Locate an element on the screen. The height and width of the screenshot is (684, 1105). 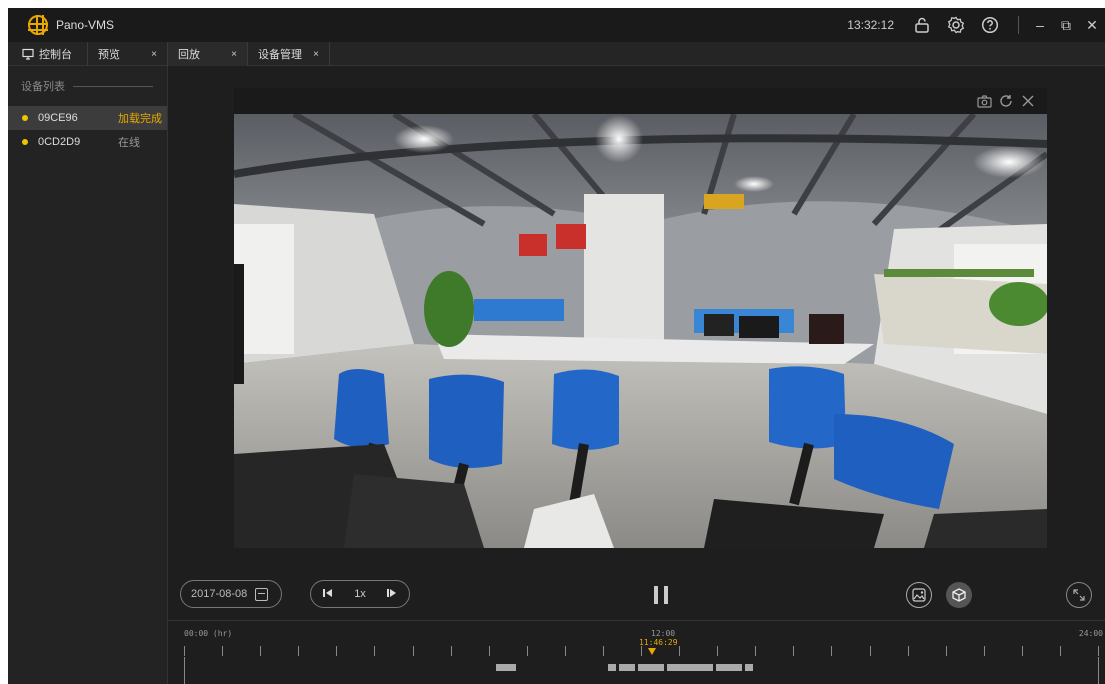
date-picker: 2017-08-08 is located at coordinates (231, 594).